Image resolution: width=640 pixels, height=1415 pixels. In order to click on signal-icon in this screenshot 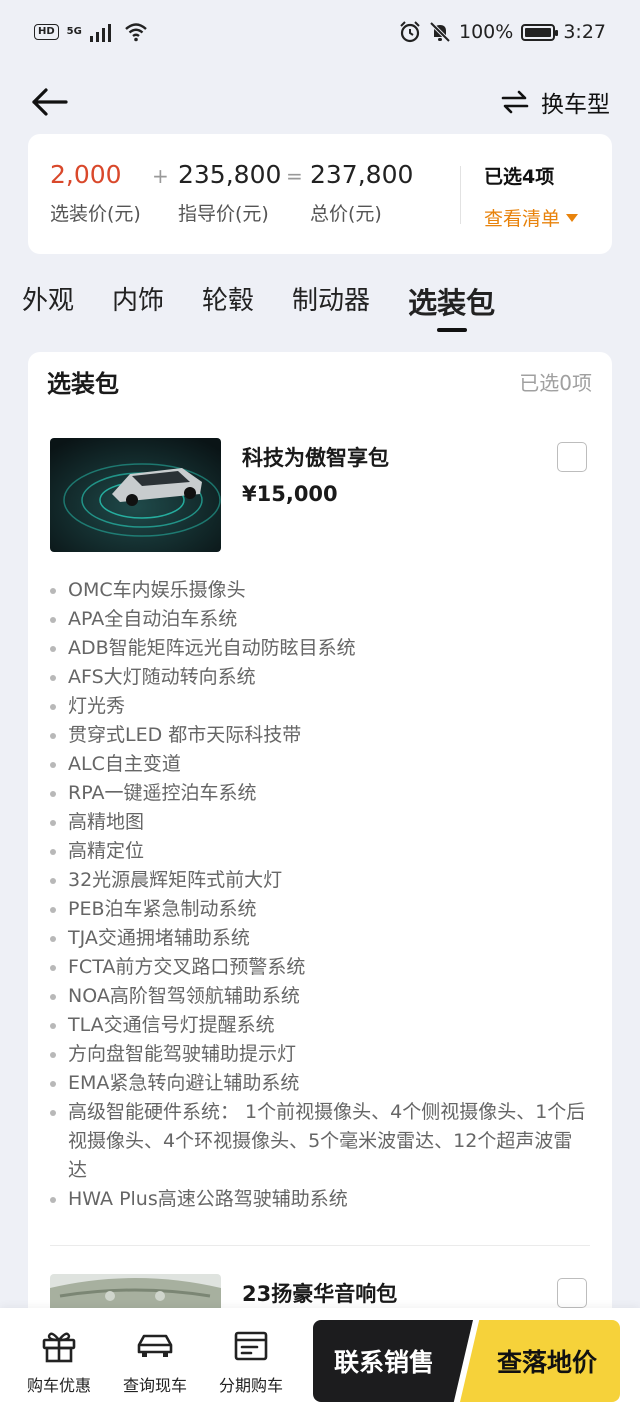, I will do `click(100, 33)`.